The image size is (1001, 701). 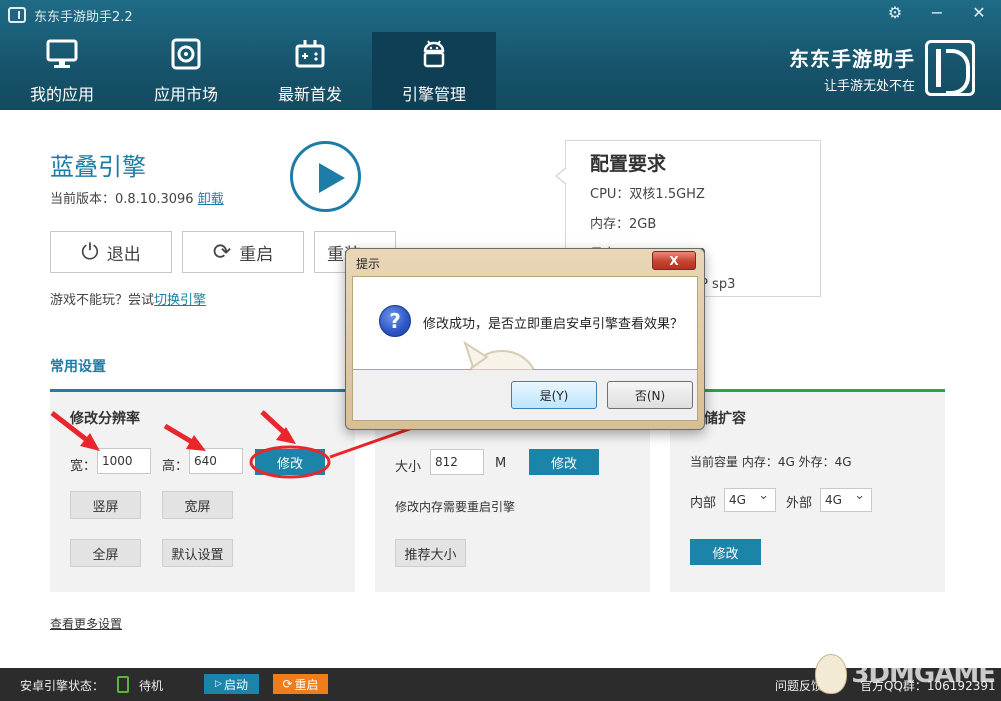 What do you see at coordinates (623, 224) in the screenshot?
I see `config-memory: 内存：2GB` at bounding box center [623, 224].